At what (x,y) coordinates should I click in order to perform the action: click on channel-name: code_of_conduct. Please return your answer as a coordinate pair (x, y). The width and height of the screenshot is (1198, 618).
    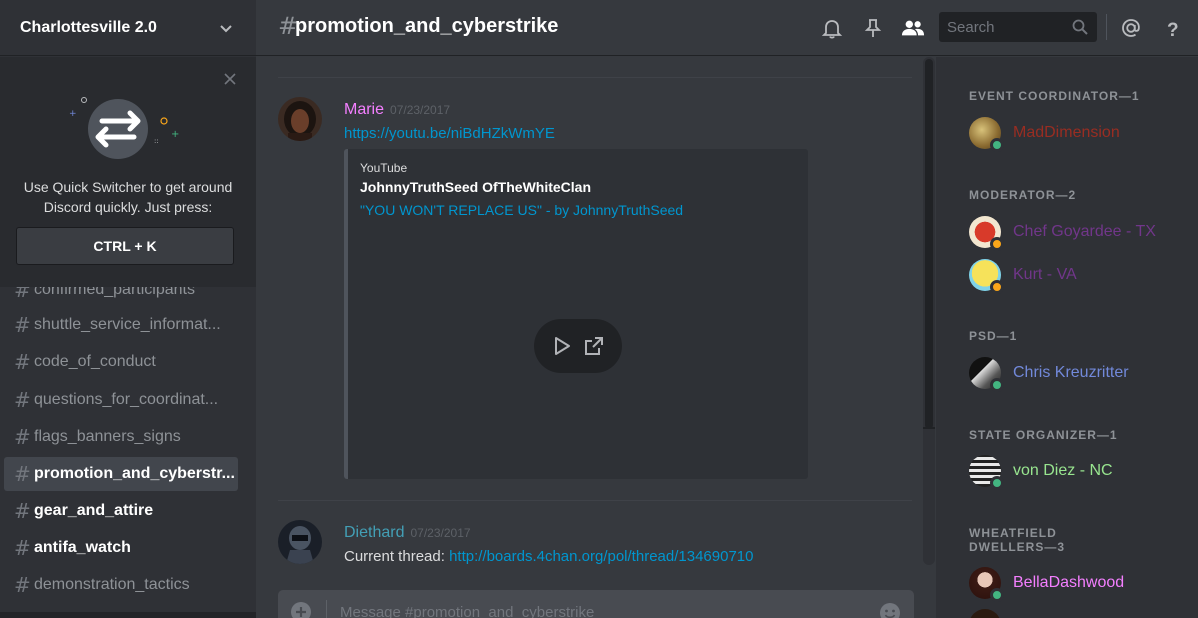
    Looking at the image, I should click on (95, 361).